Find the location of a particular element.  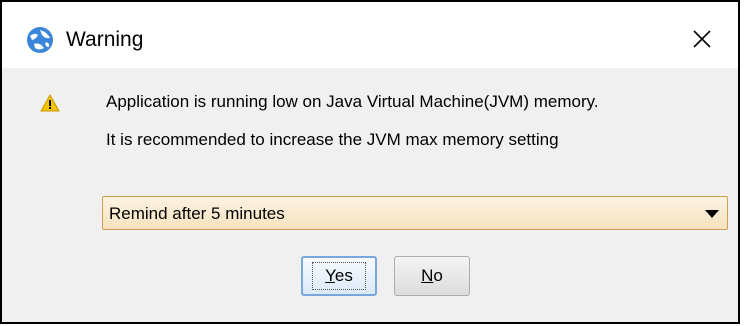

dialog-title: Warning is located at coordinates (105, 39).